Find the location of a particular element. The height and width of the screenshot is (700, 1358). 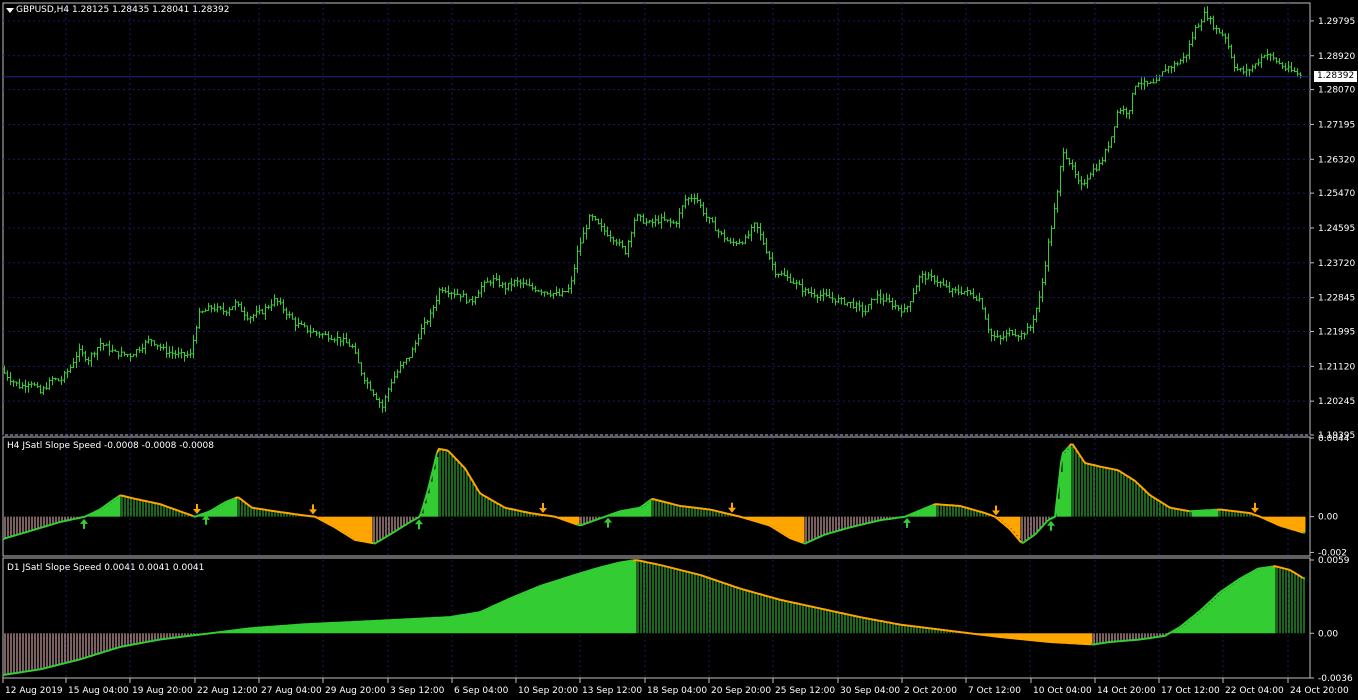

time-axis-label: 30 Sep 04:00 is located at coordinates (870, 691).